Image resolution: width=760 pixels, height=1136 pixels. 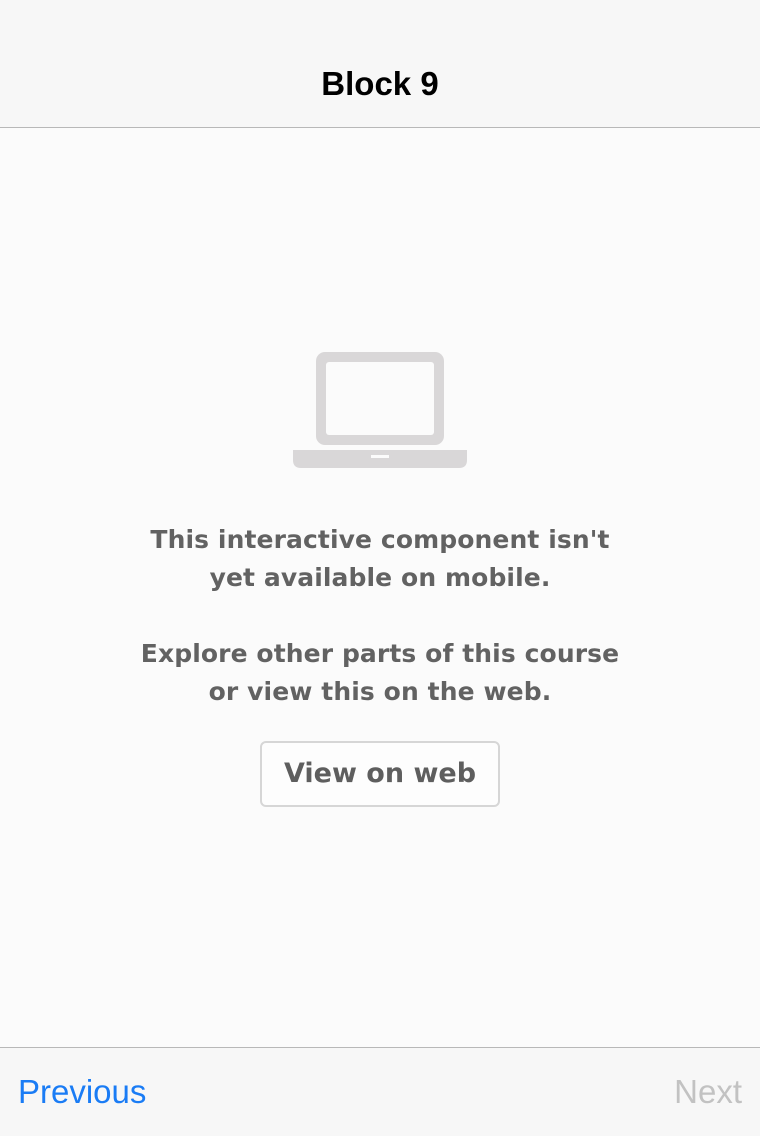 What do you see at coordinates (708, 1092) in the screenshot?
I see `next-button: Next` at bounding box center [708, 1092].